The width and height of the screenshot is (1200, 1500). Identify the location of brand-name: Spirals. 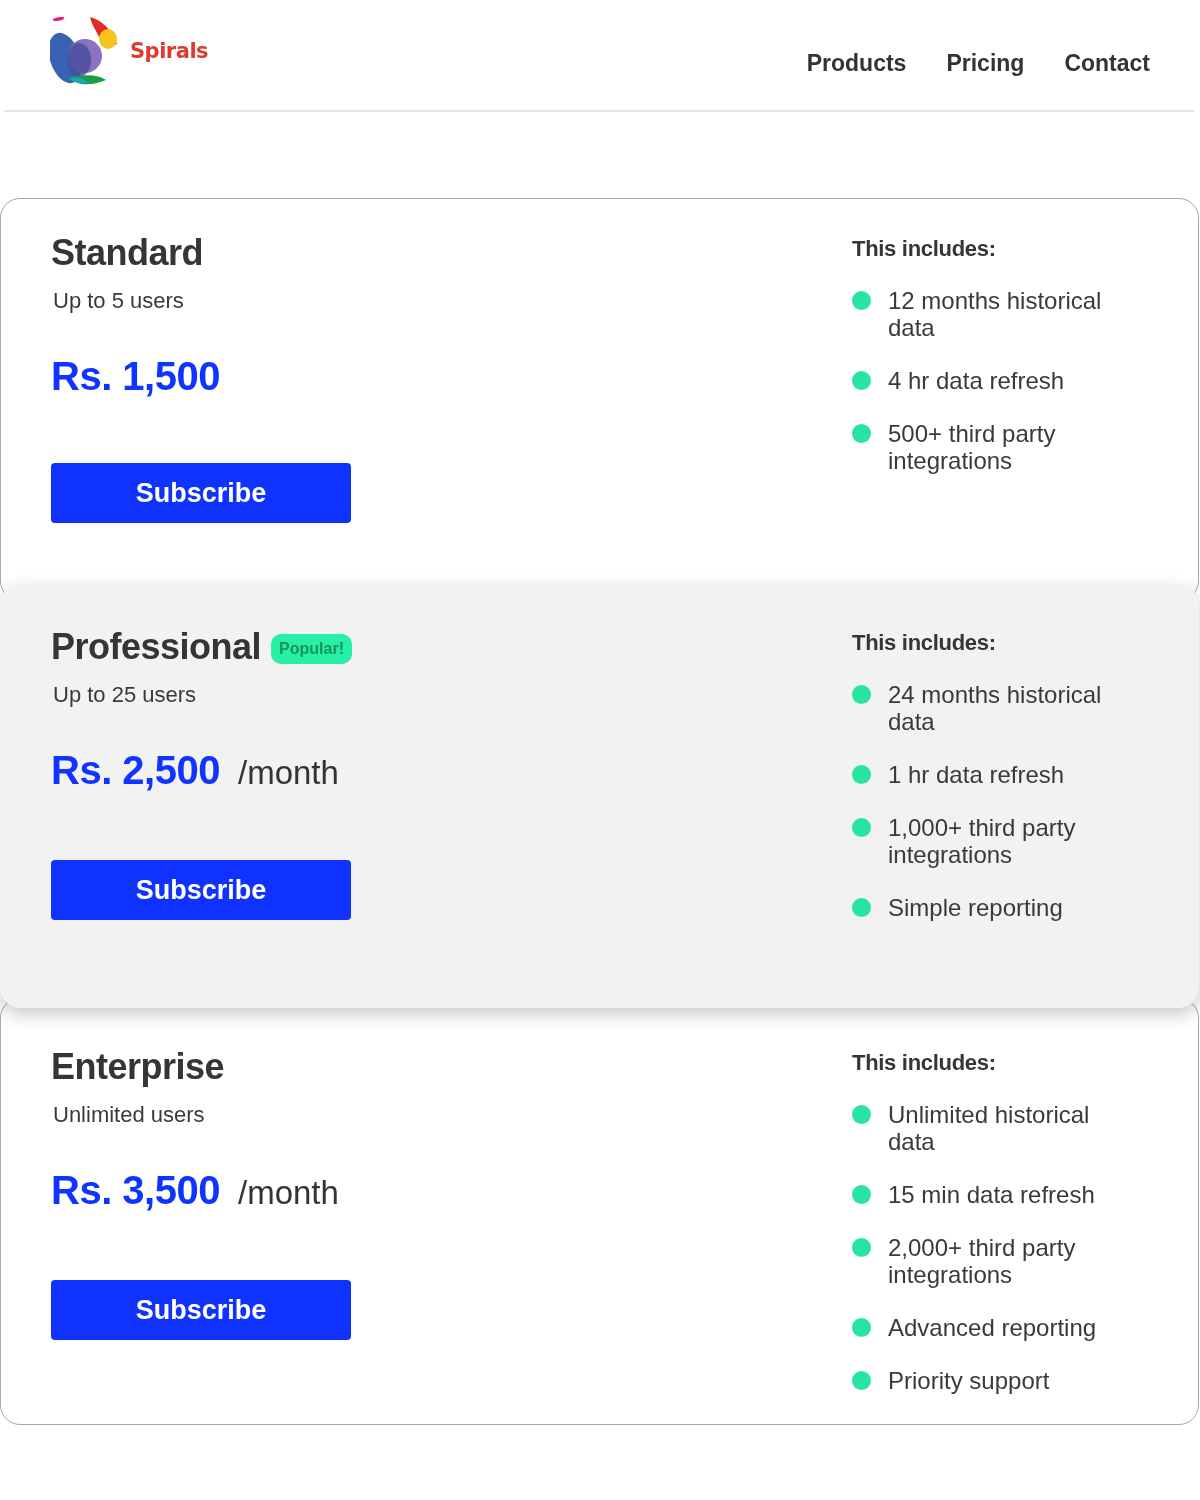
(169, 51).